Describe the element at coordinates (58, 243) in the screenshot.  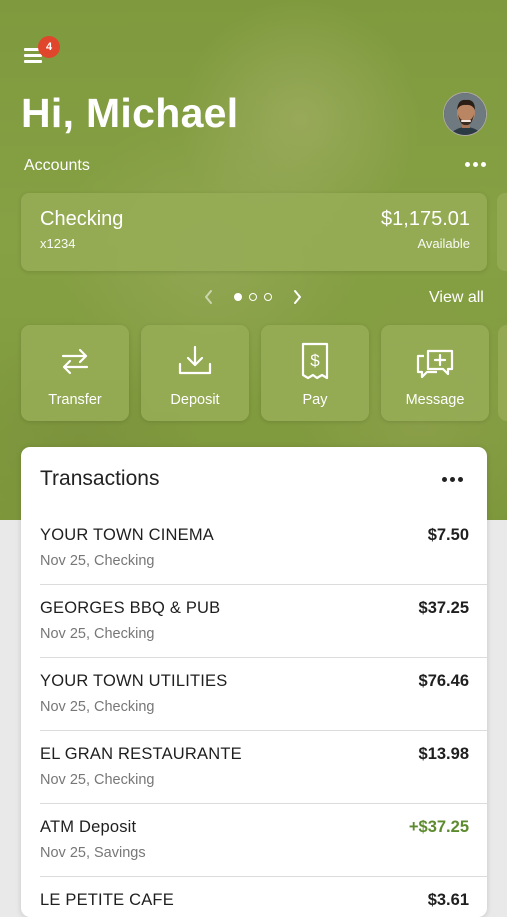
I see `account-number: x1234` at that location.